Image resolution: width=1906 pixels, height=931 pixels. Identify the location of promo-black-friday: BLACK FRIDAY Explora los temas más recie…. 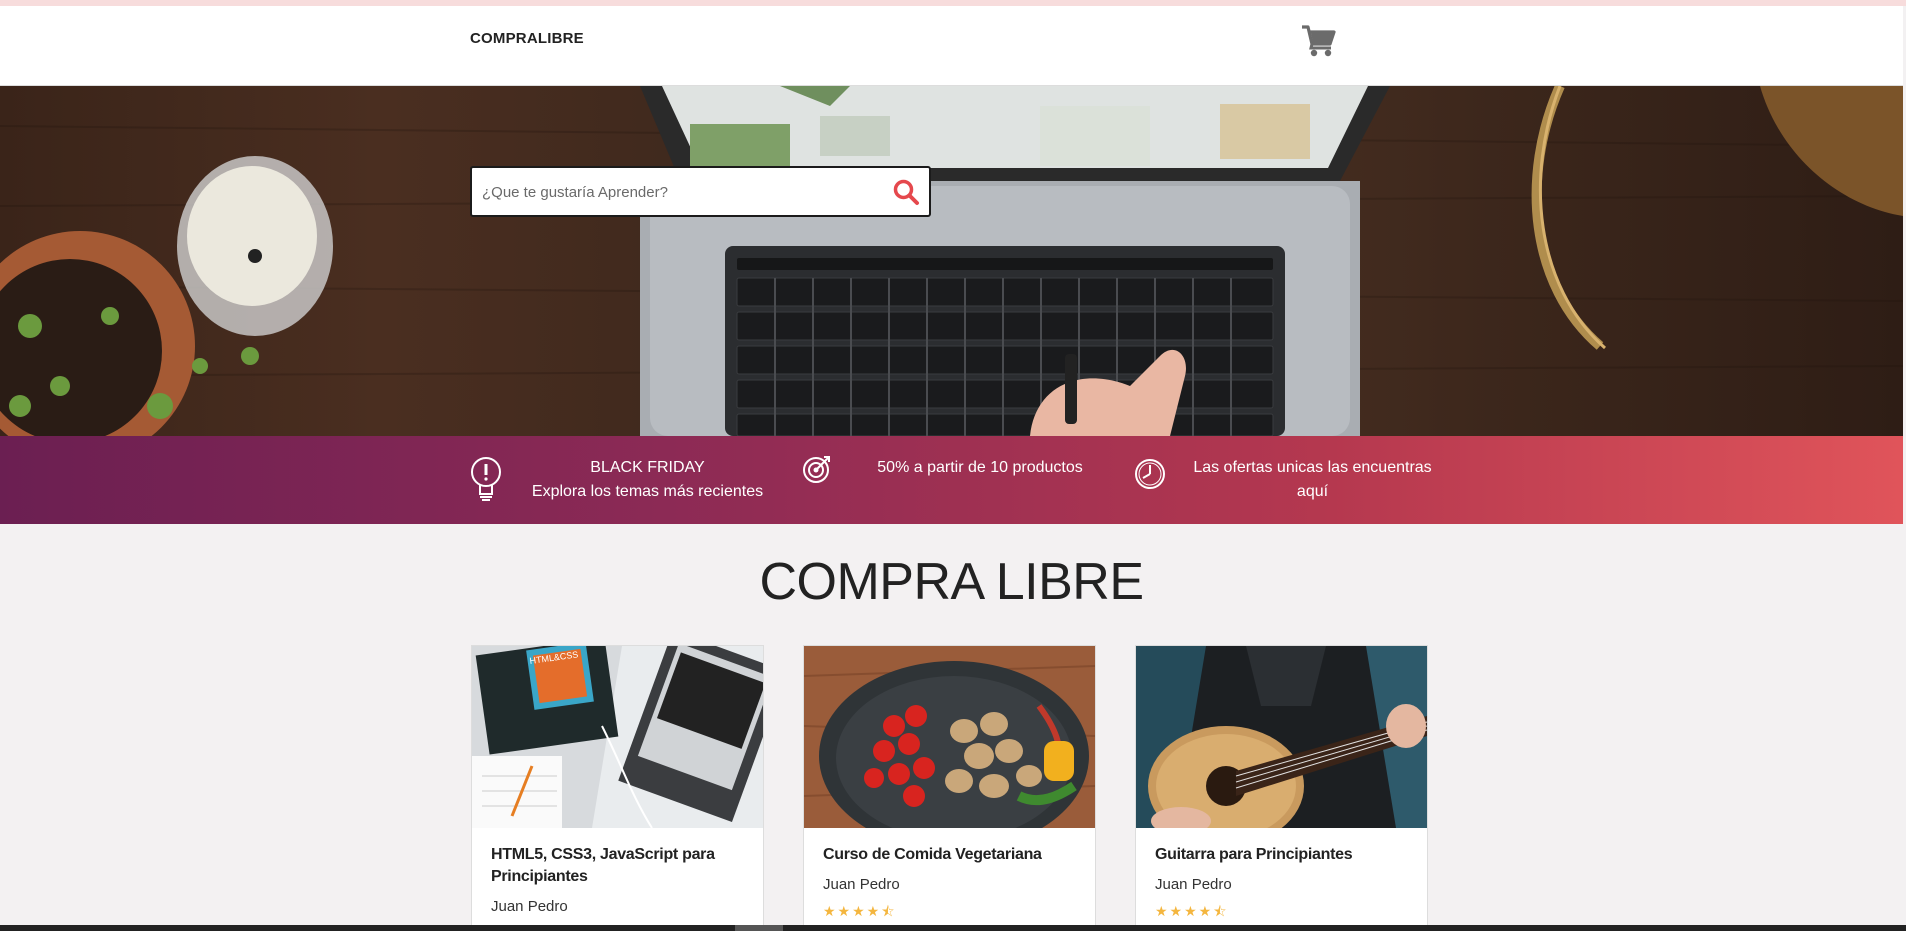
(647, 480).